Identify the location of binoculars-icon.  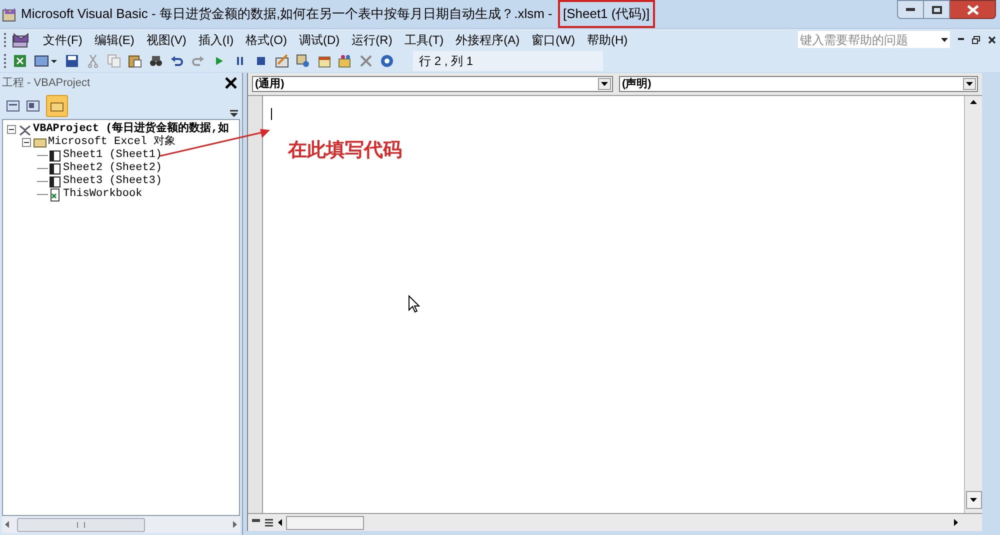
(156, 61).